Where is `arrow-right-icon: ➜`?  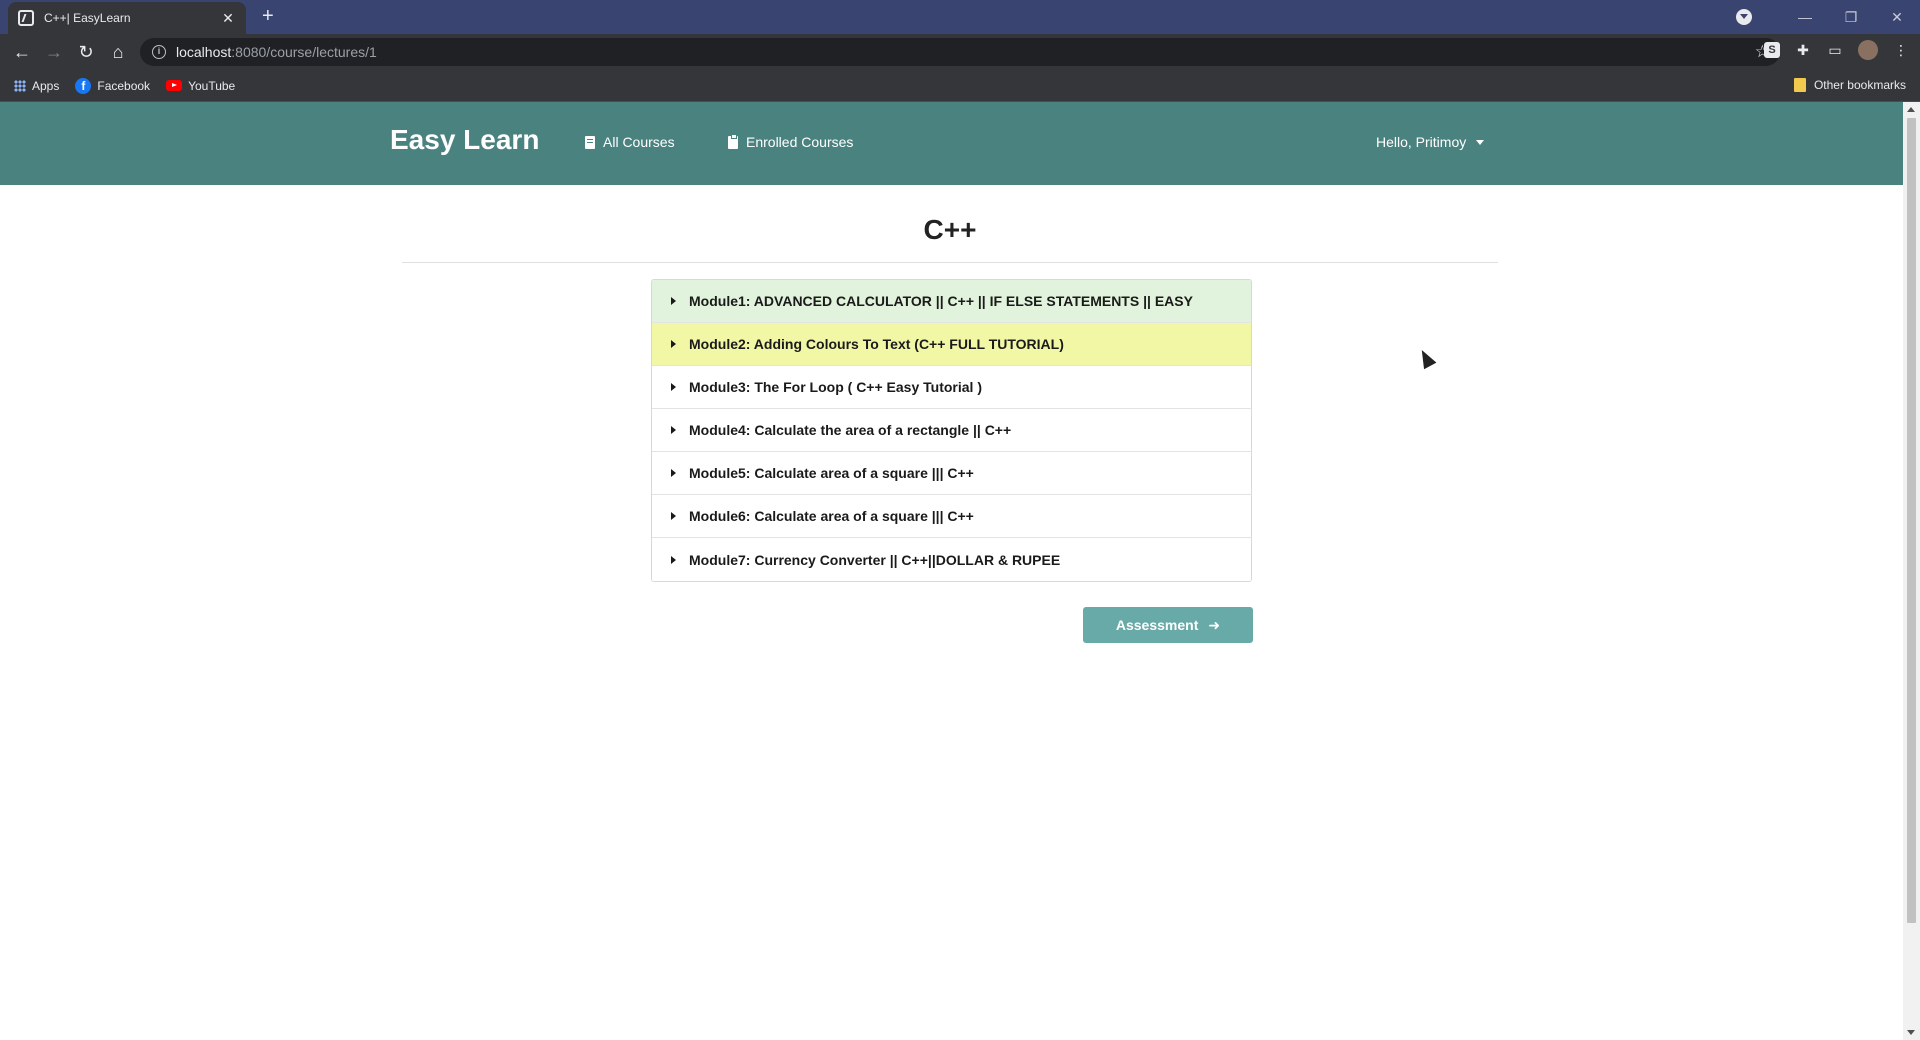
arrow-right-icon: ➜ is located at coordinates (1214, 624).